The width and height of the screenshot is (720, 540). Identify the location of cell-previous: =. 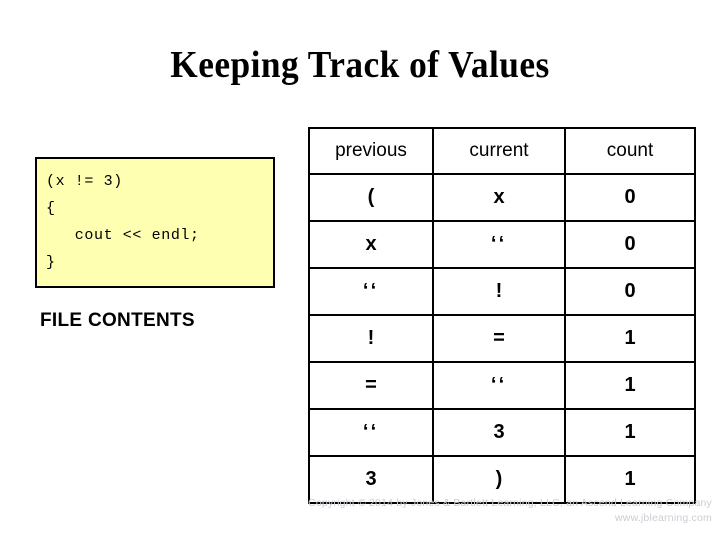
(371, 385).